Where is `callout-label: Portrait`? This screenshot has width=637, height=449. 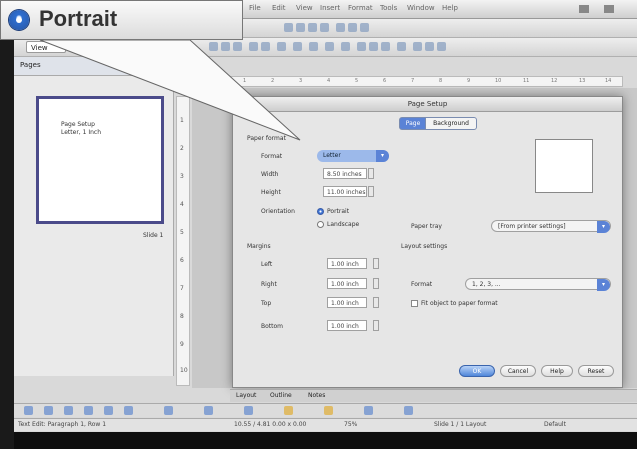 callout-label: Portrait is located at coordinates (78, 18).